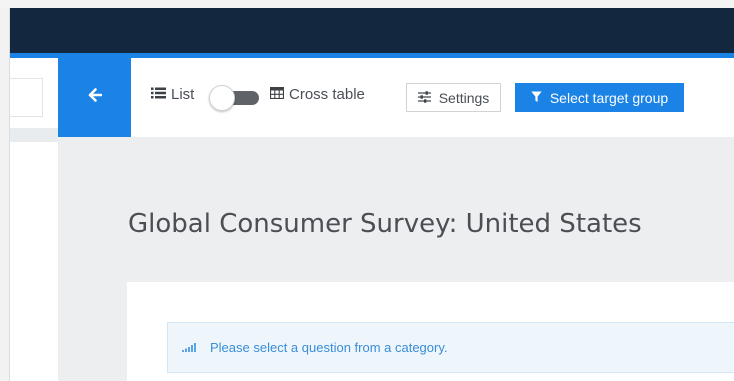 The image size is (734, 381). I want to click on select-target-group-button: Select target group, so click(599, 97).